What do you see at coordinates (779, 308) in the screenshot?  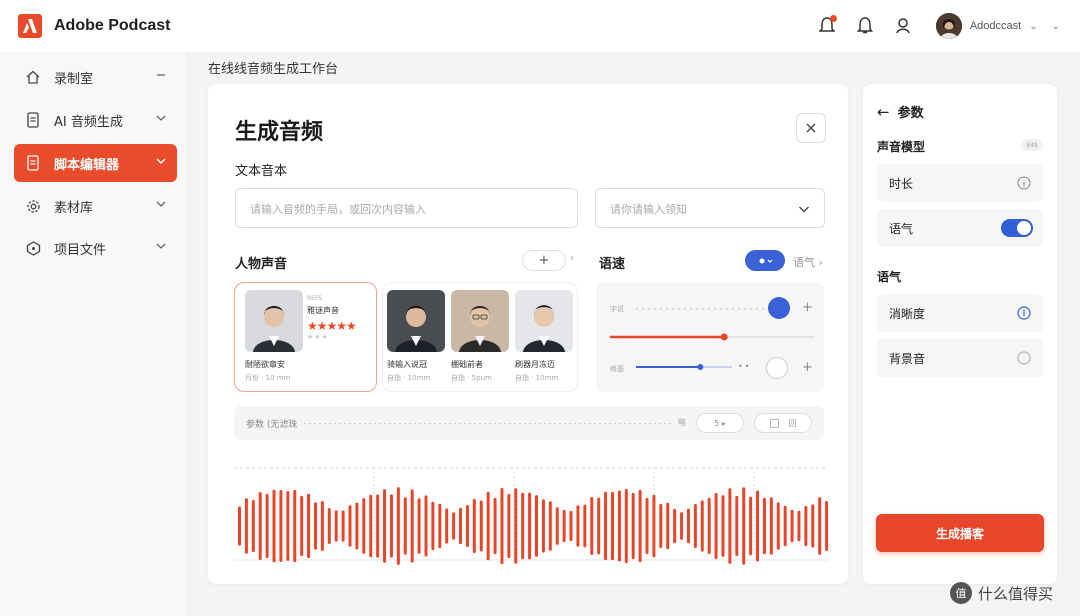 I see `speed-knob` at bounding box center [779, 308].